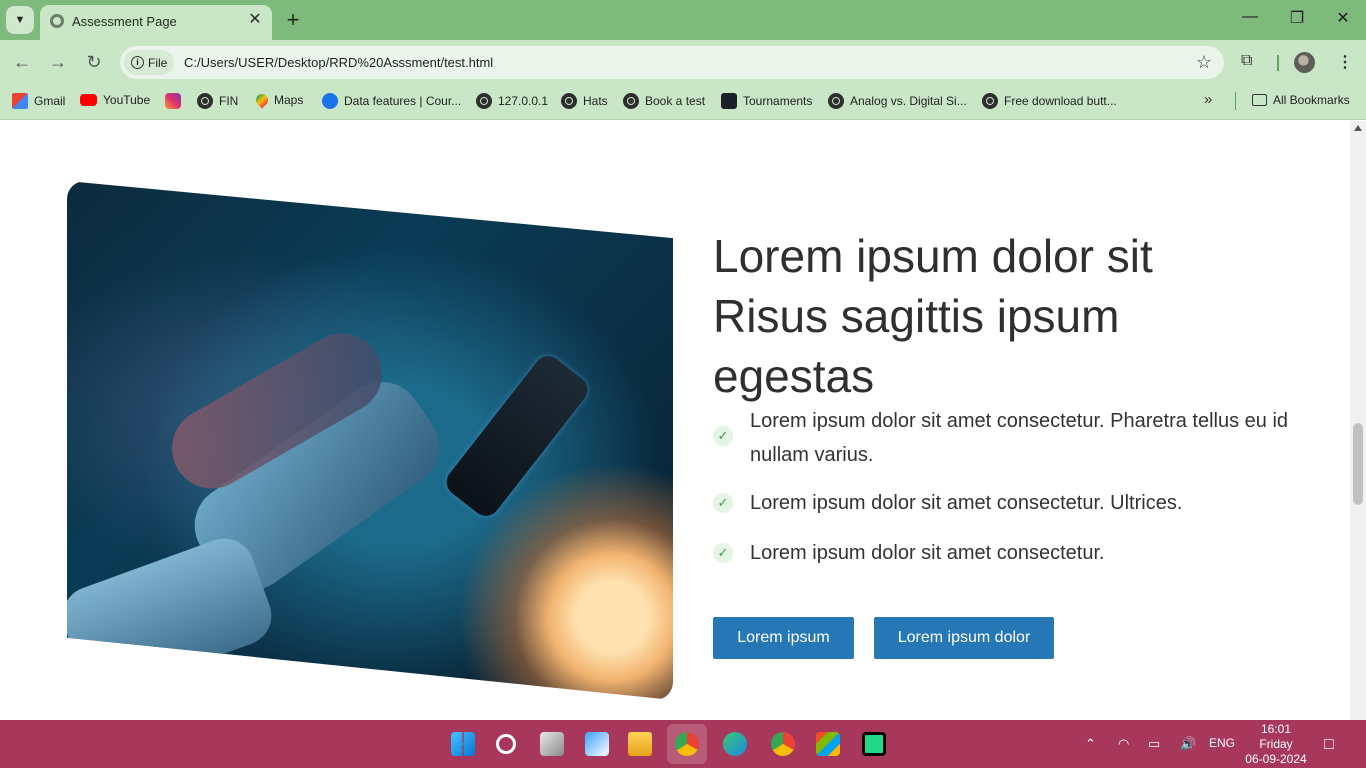 This screenshot has height=768, width=1366. Describe the element at coordinates (217, 101) in the screenshot. I see `bookmark-fin: FIN` at that location.